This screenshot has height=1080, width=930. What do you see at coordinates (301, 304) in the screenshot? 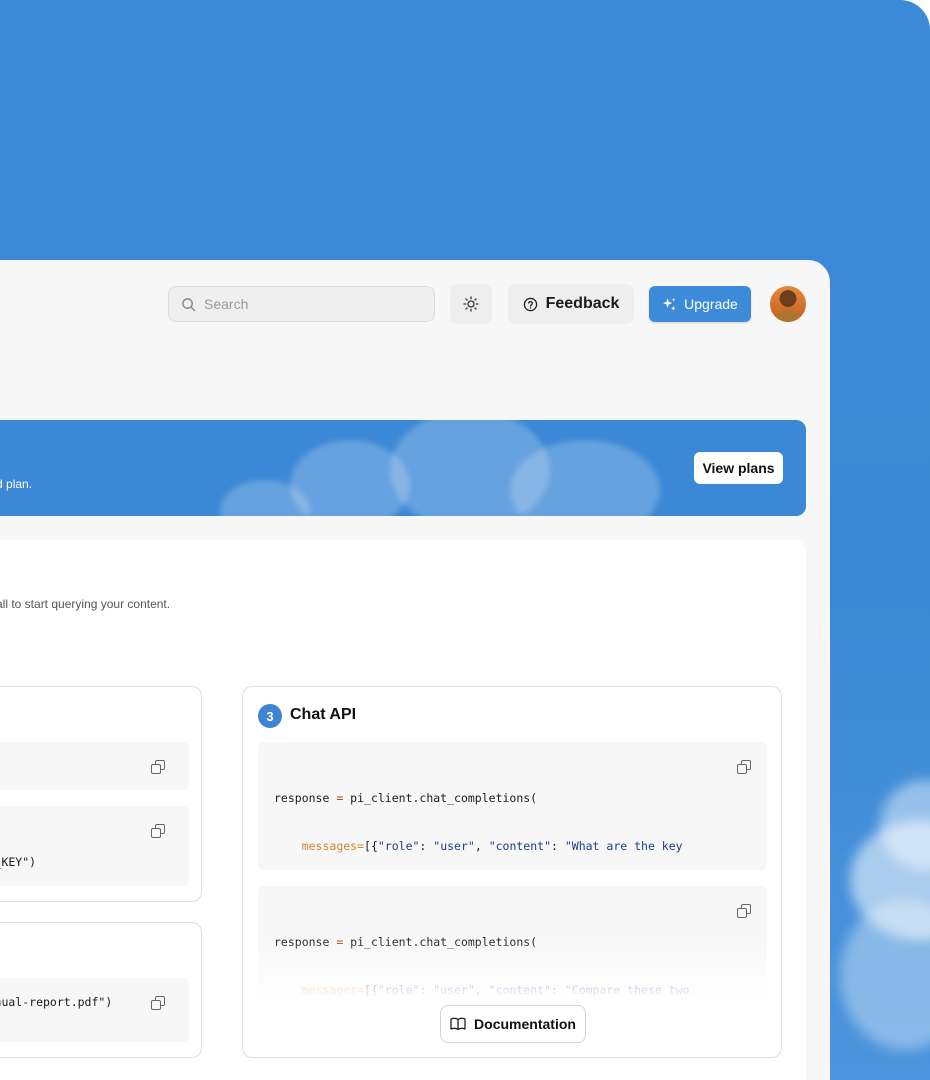
I see `search-input: Search` at bounding box center [301, 304].